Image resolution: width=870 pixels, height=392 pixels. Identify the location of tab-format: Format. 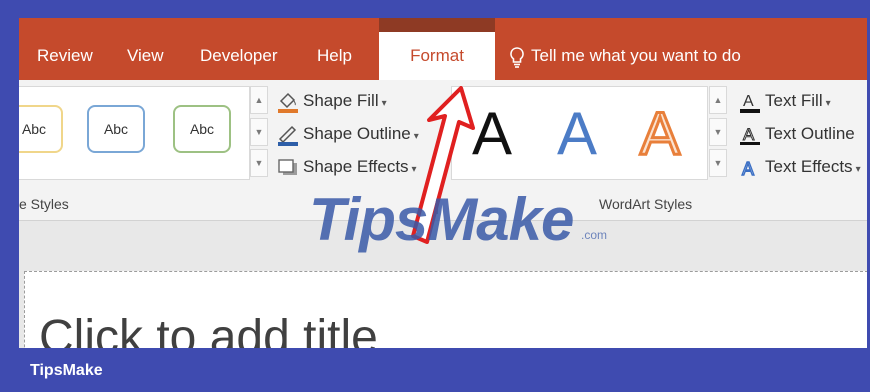
(437, 56).